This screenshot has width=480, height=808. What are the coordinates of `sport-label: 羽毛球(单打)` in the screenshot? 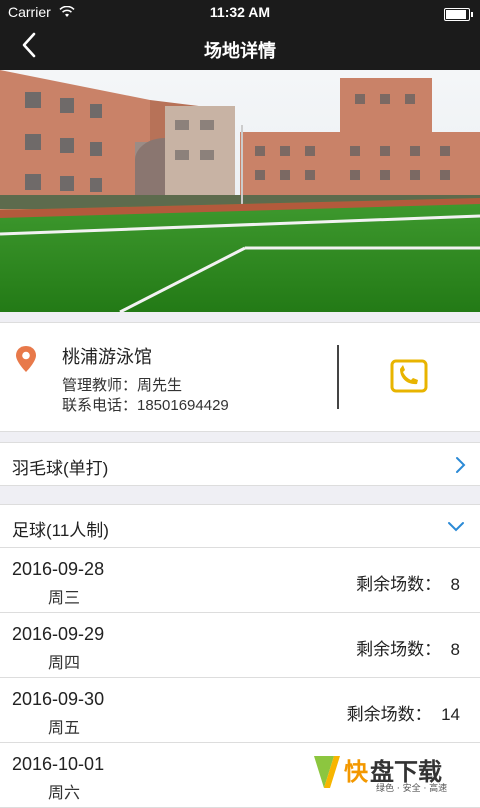 It's located at (60, 468).